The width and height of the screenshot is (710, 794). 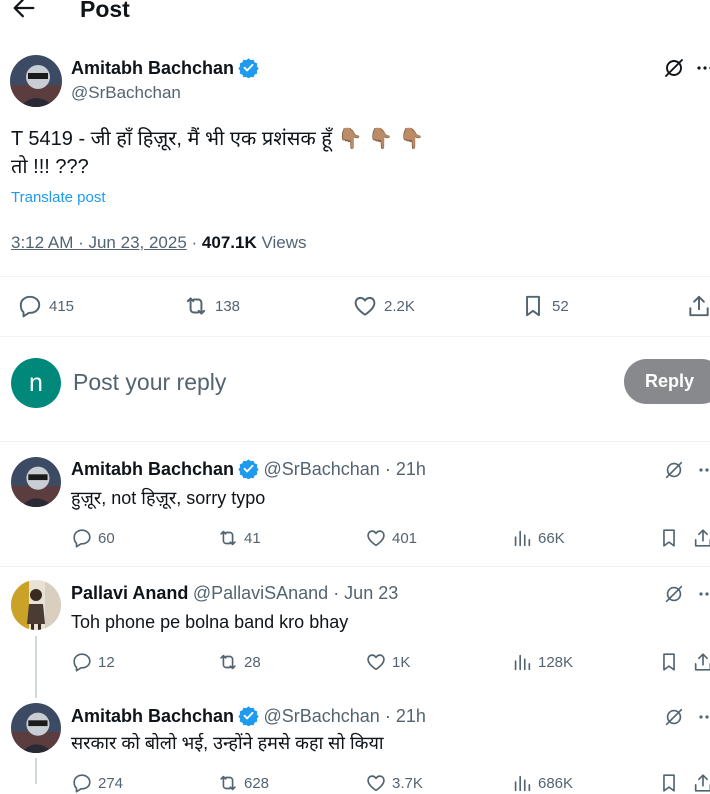 What do you see at coordinates (522, 662) in the screenshot?
I see `analytics-icon` at bounding box center [522, 662].